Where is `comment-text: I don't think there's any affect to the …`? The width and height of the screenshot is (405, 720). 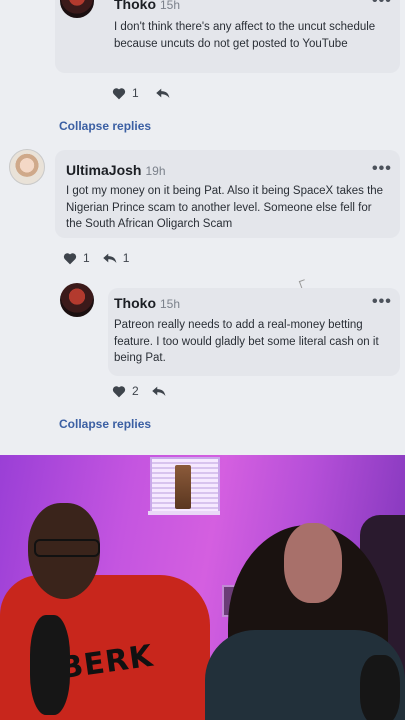 comment-text: I don't think there's any affect to the … is located at coordinates (245, 35).